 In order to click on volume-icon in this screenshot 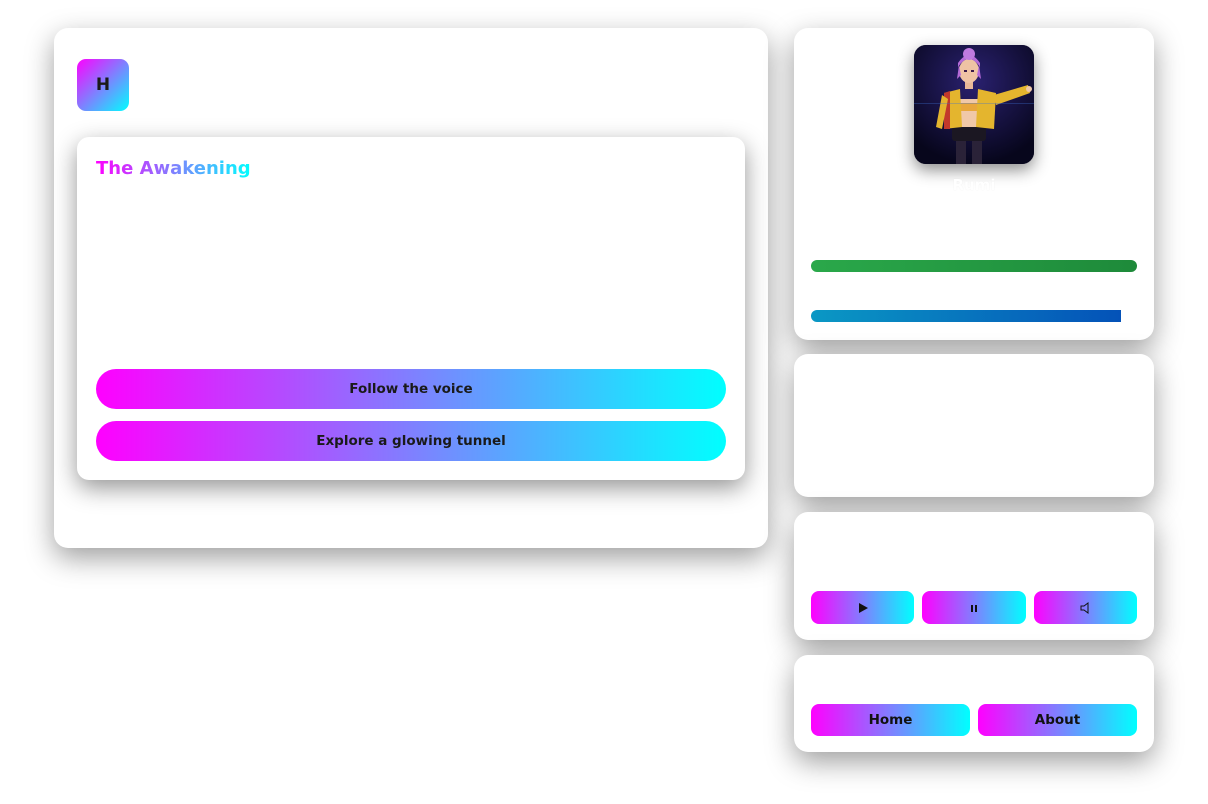, I will do `click(1084, 607)`.